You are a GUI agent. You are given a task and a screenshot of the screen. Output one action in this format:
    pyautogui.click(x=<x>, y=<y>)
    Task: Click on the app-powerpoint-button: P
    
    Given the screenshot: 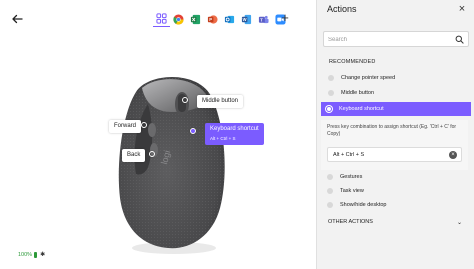 What is the action you would take?
    pyautogui.click(x=212, y=19)
    